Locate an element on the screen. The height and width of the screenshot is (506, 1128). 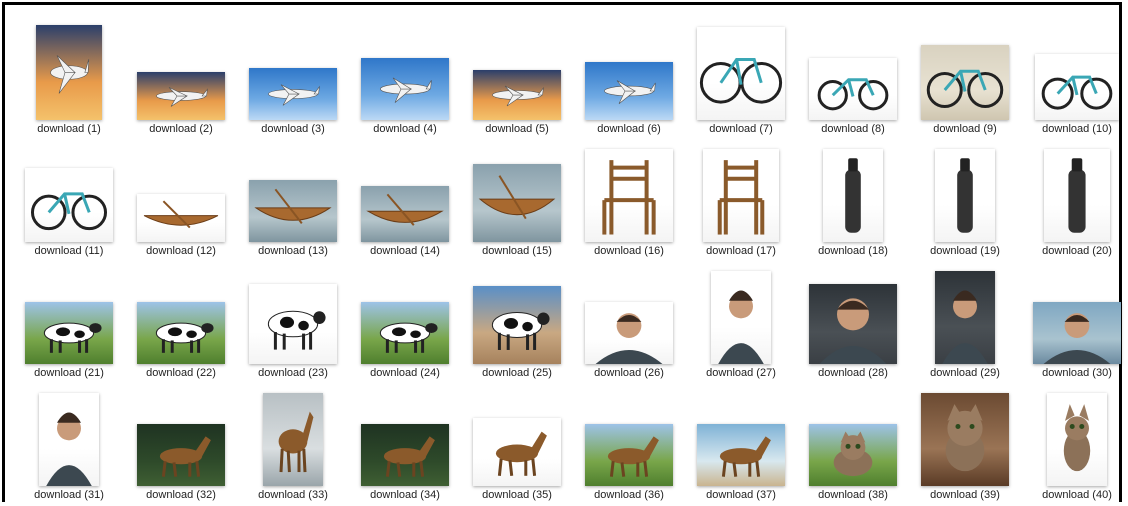
file-name-label: download (10) is located at coordinates (1077, 129).